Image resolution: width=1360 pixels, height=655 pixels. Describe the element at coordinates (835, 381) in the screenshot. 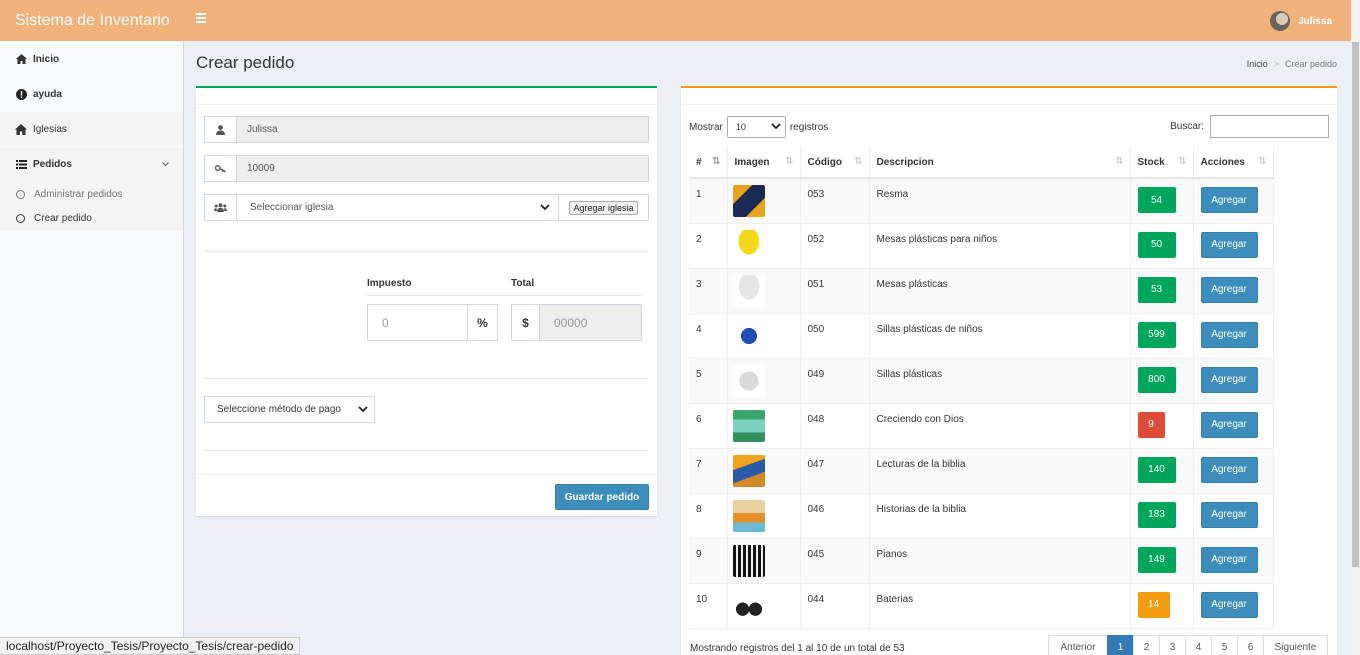

I see `product-code: 049` at that location.